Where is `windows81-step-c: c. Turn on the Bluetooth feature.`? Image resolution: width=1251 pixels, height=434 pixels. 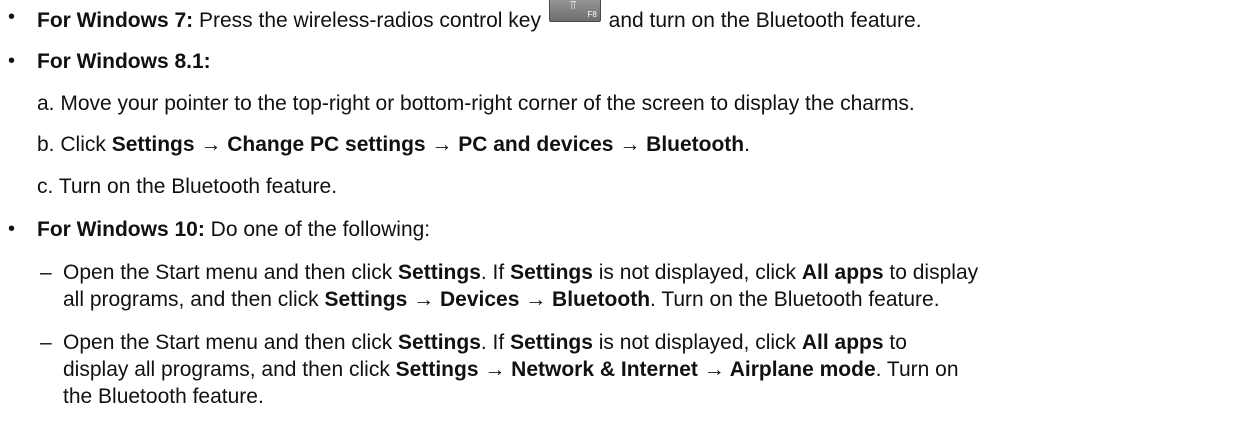
windows81-step-c: c. Turn on the Bluetooth feature. is located at coordinates (187, 186).